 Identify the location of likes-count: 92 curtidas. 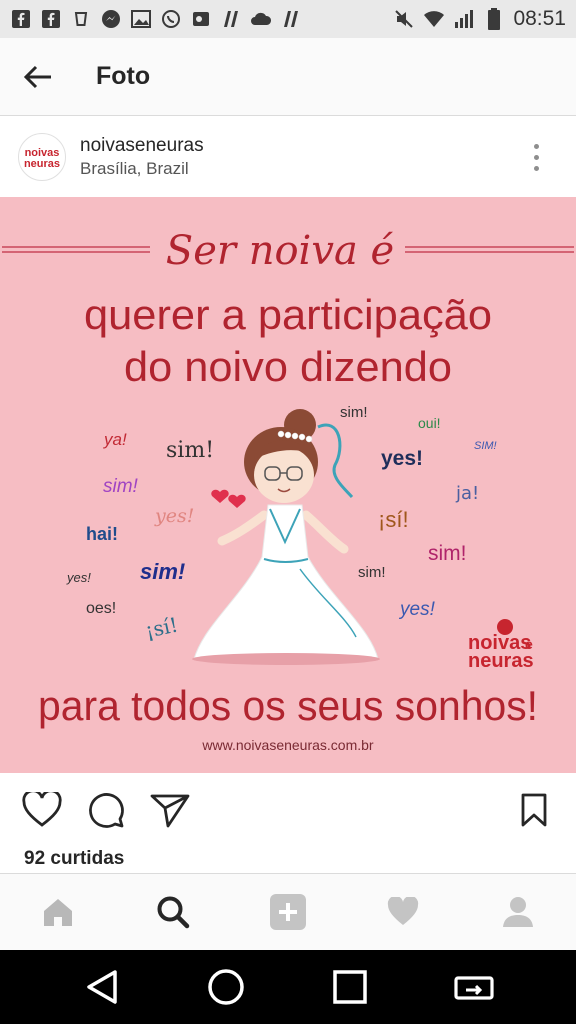
(74, 859).